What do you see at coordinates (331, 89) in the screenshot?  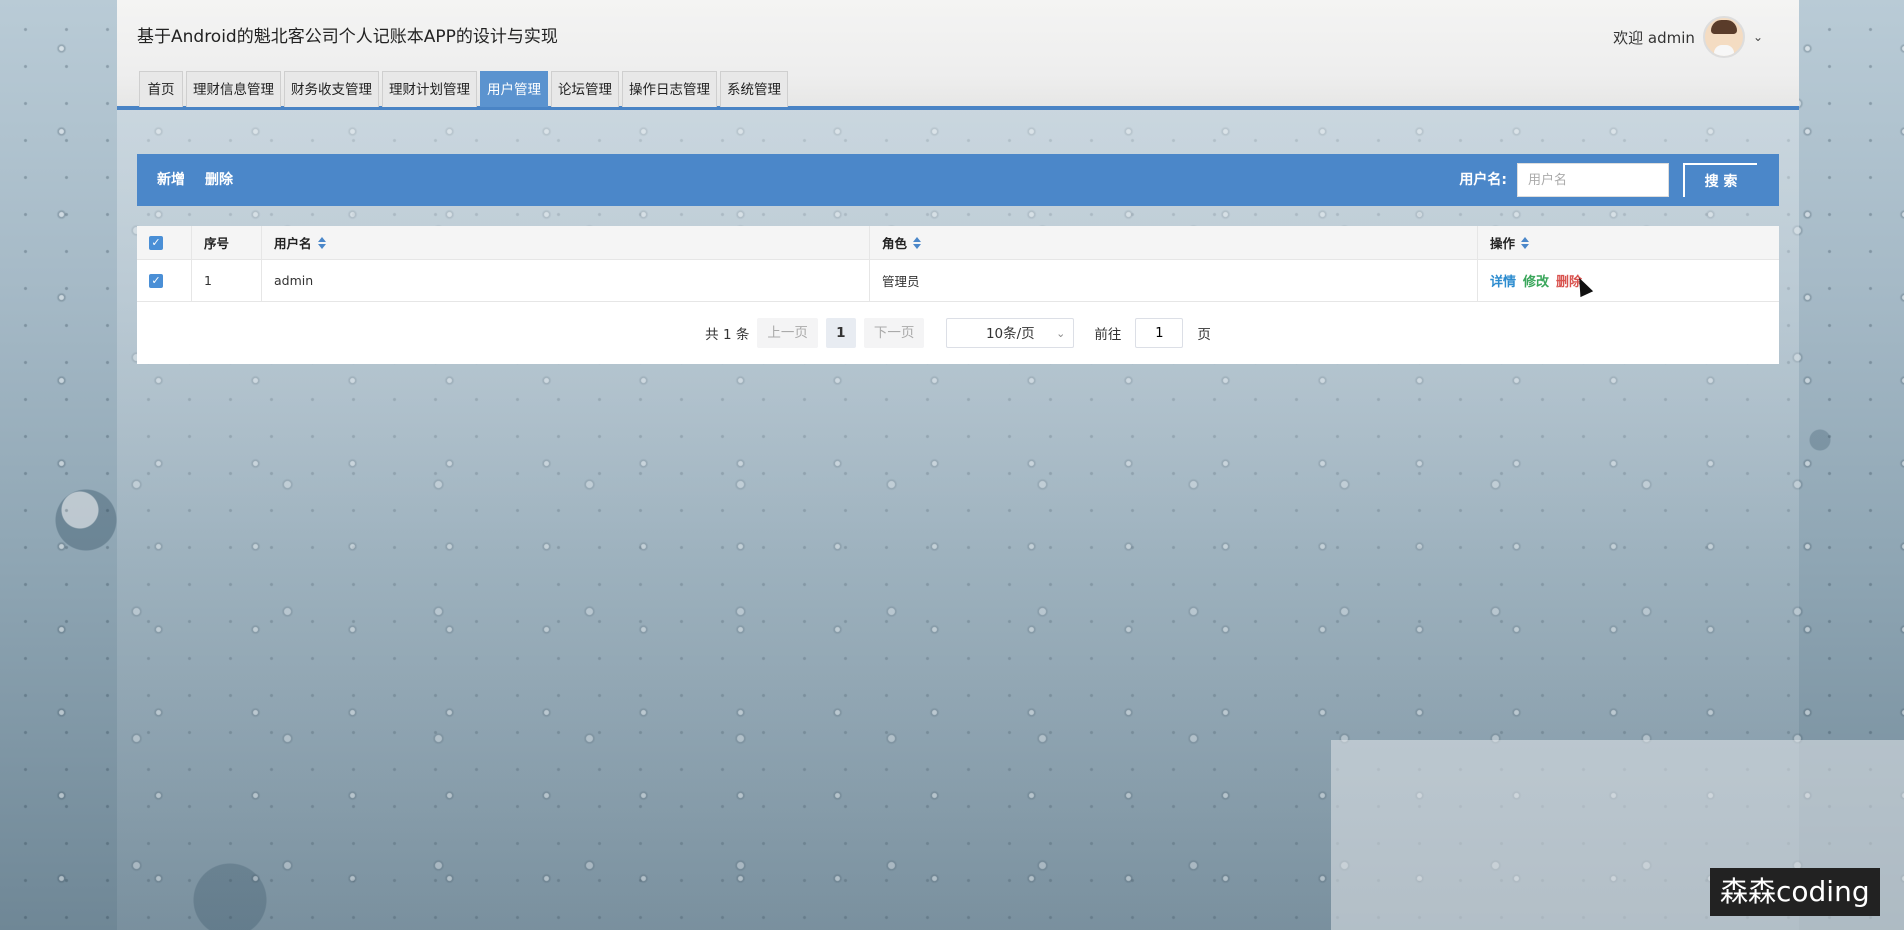 I see `tab-income-expense: 财务收支管理` at bounding box center [331, 89].